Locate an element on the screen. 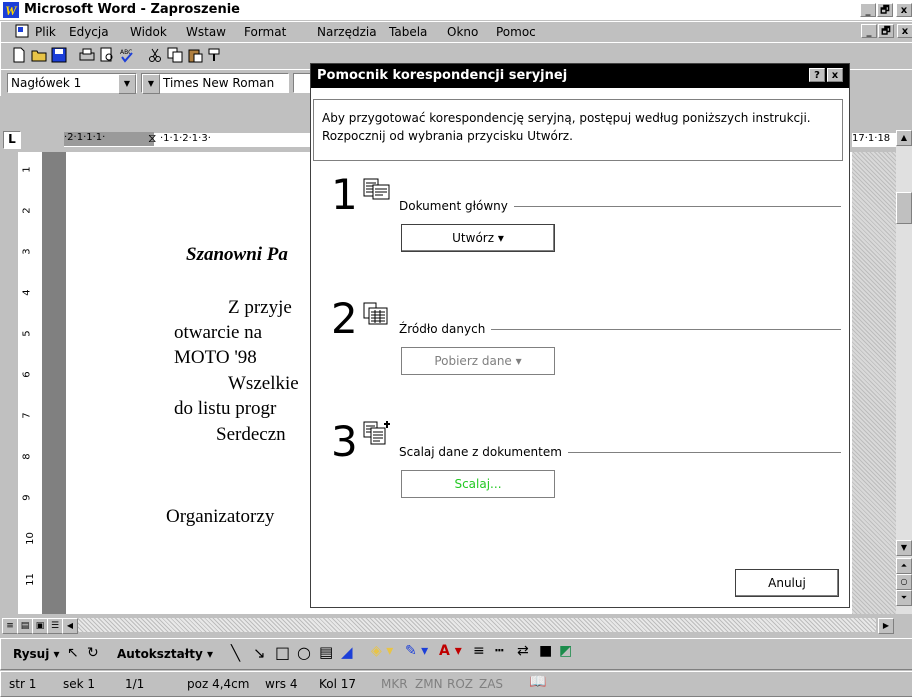 Image resolution: width=912 pixels, height=697 pixels. arrow-tool-icon: ↘ is located at coordinates (259, 653).